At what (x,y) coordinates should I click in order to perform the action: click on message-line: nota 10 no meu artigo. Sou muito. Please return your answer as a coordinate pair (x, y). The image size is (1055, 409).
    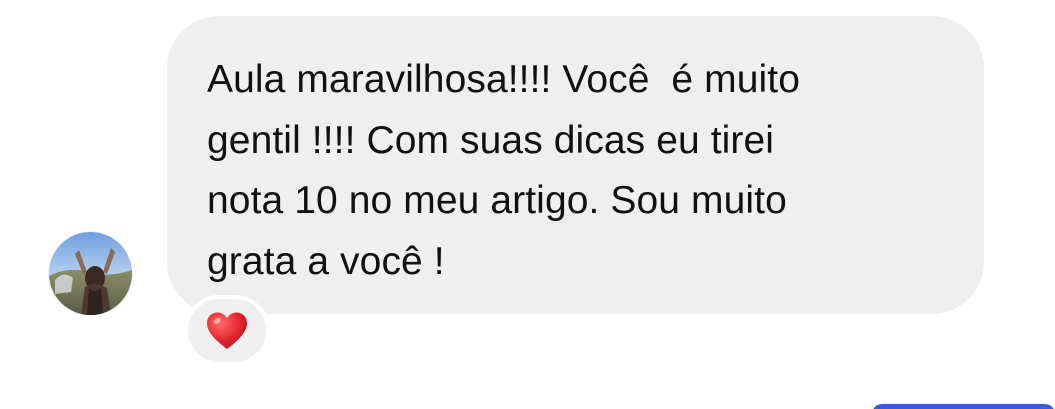
    Looking at the image, I should click on (497, 200).